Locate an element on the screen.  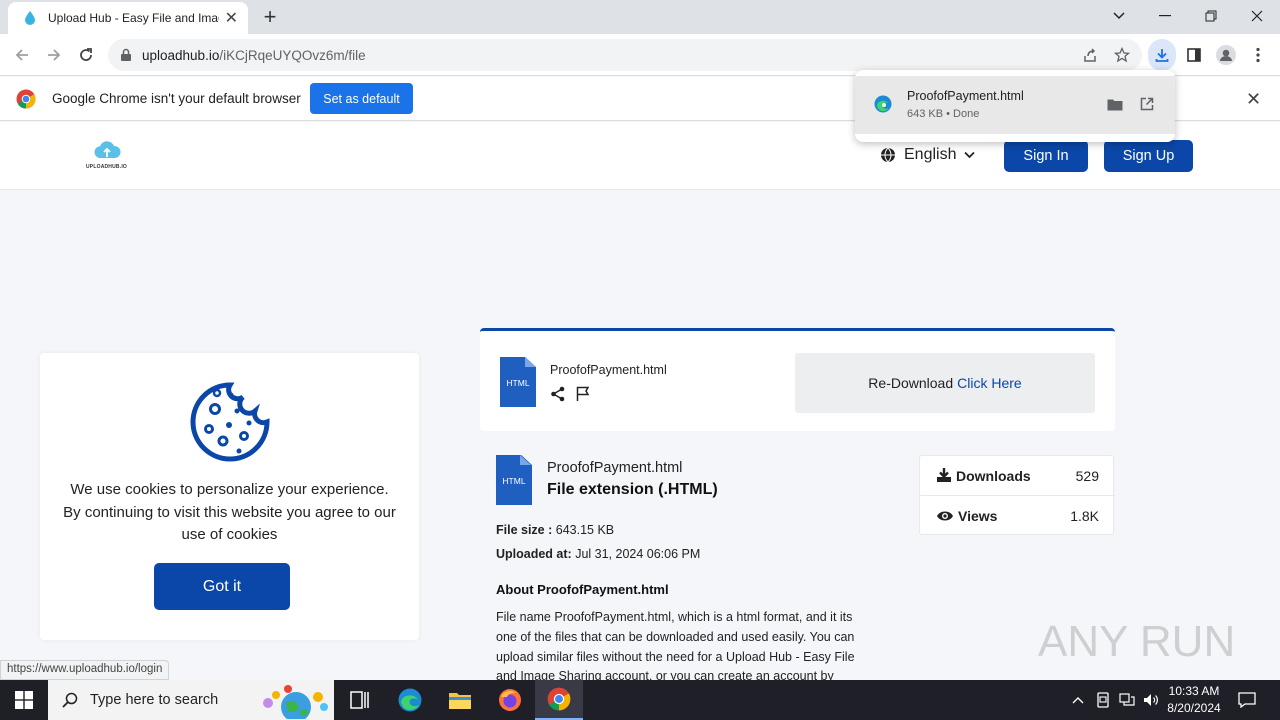
watermark-text: ANY RUN is located at coordinates (1136, 641).